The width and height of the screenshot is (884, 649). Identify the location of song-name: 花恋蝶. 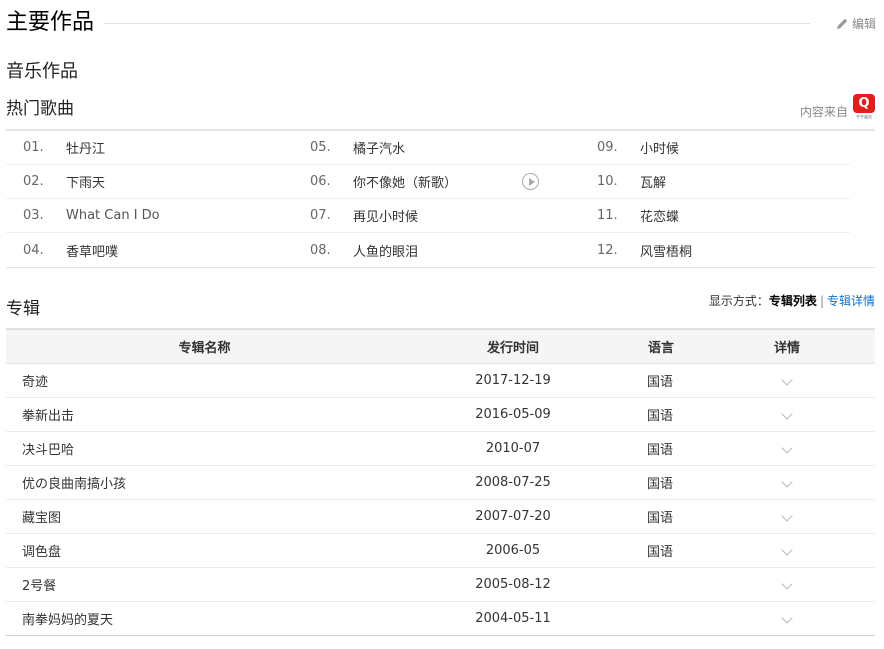
(659, 215).